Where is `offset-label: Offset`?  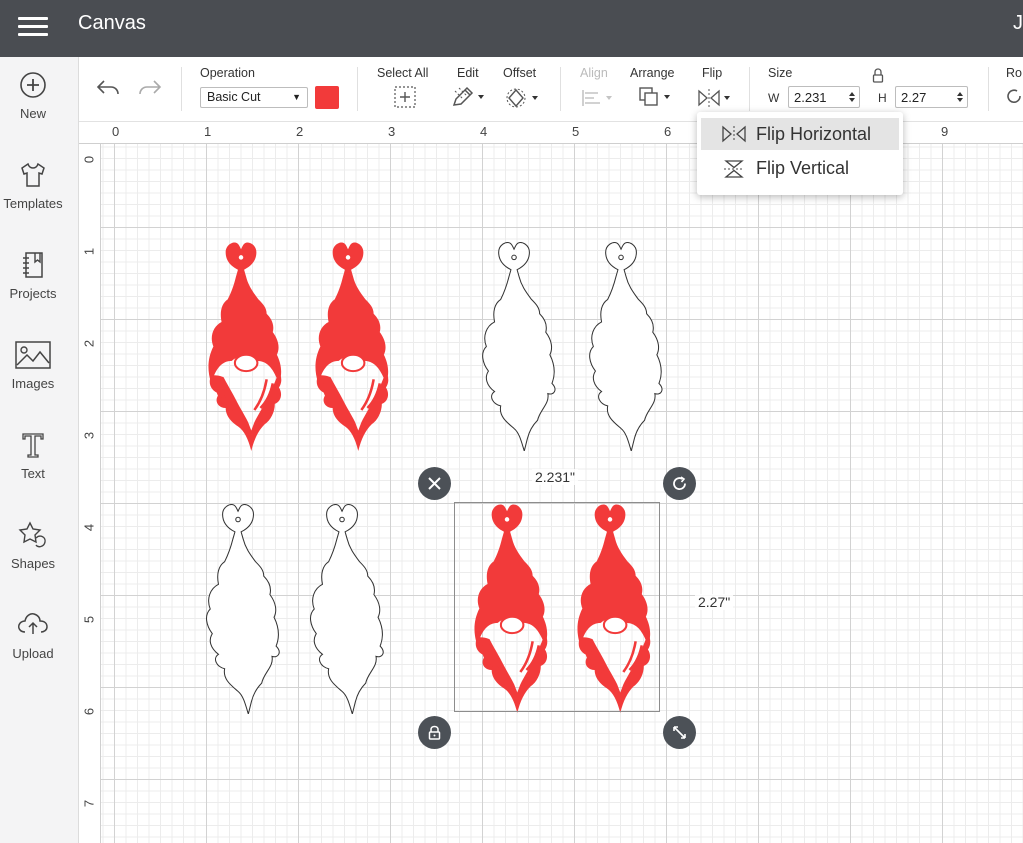
offset-label: Offset is located at coordinates (520, 73).